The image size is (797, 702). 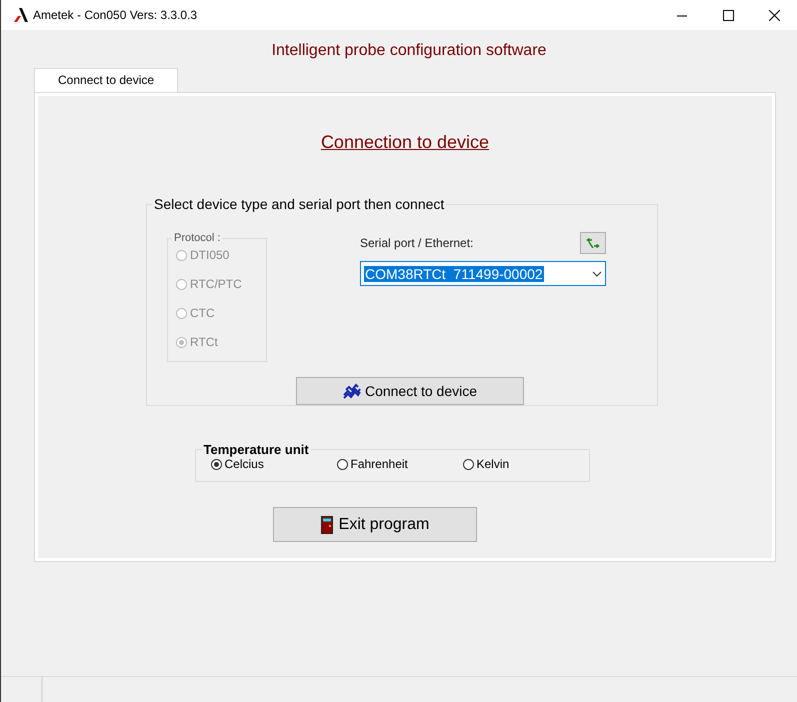 I want to click on door-icon, so click(x=326, y=525).